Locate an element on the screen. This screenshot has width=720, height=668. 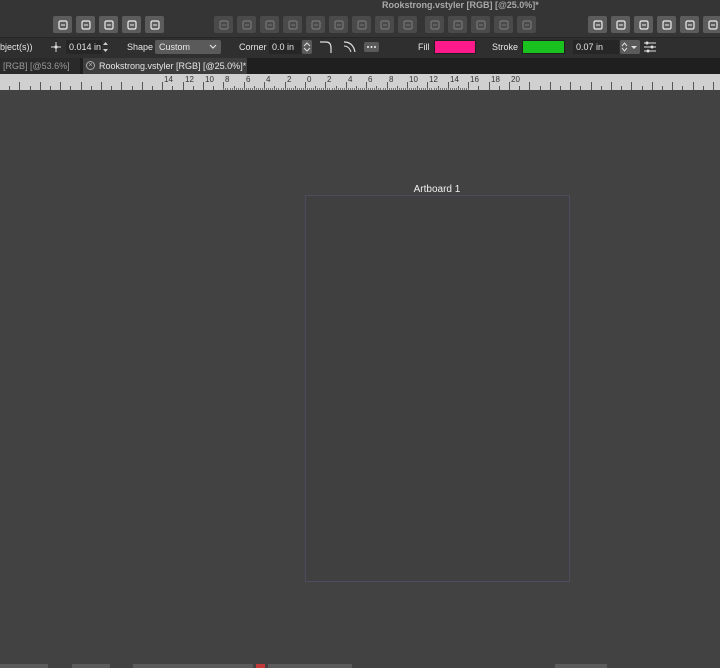
window-title: Rookstrong.vstyler [RGB] [@25.0%]* is located at coordinates (460, 5).